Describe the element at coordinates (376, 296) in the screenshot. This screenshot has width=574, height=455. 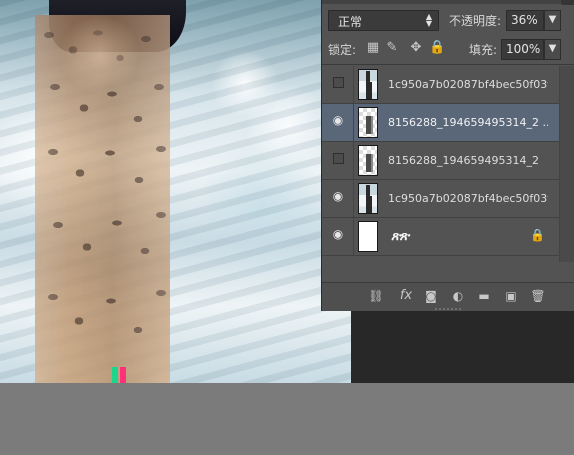
I see `link-icon: ⛓` at that location.